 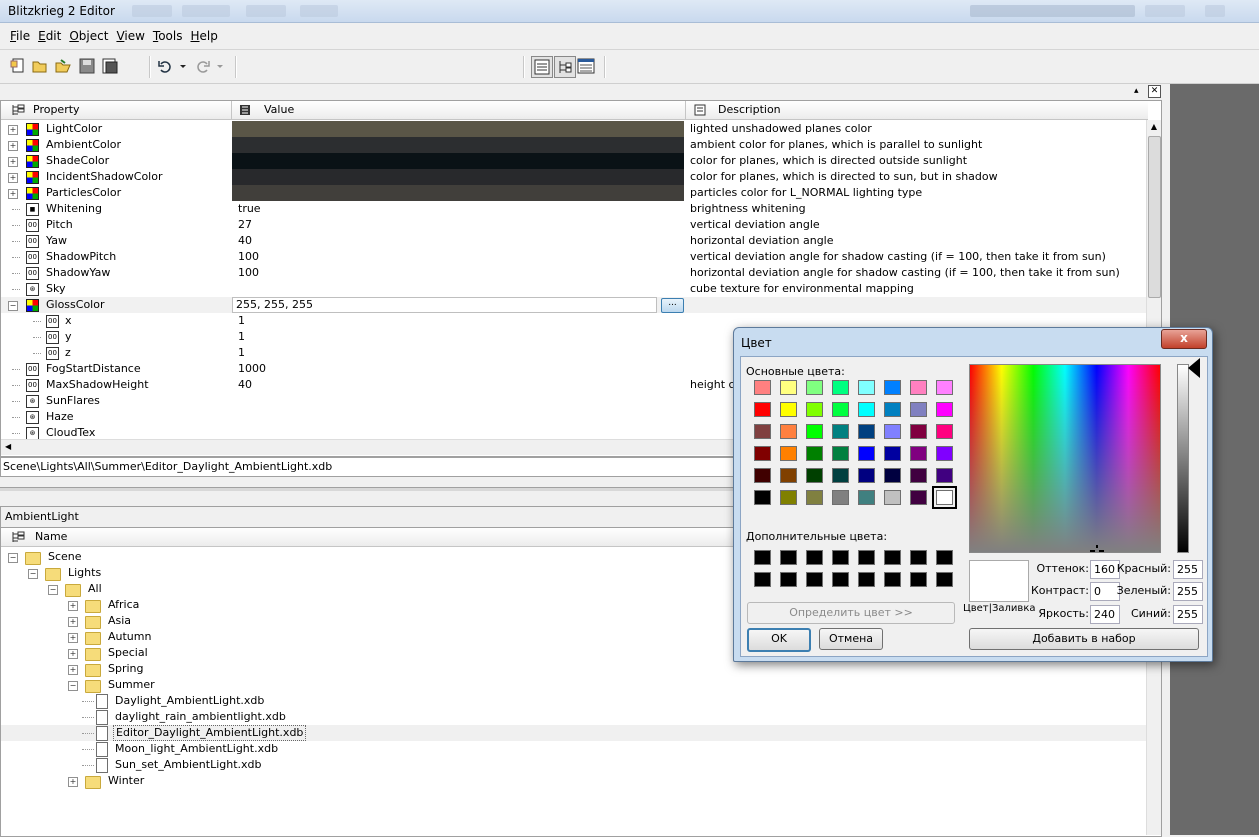 What do you see at coordinates (20, 36) in the screenshot?
I see `menu-item-0: File` at bounding box center [20, 36].